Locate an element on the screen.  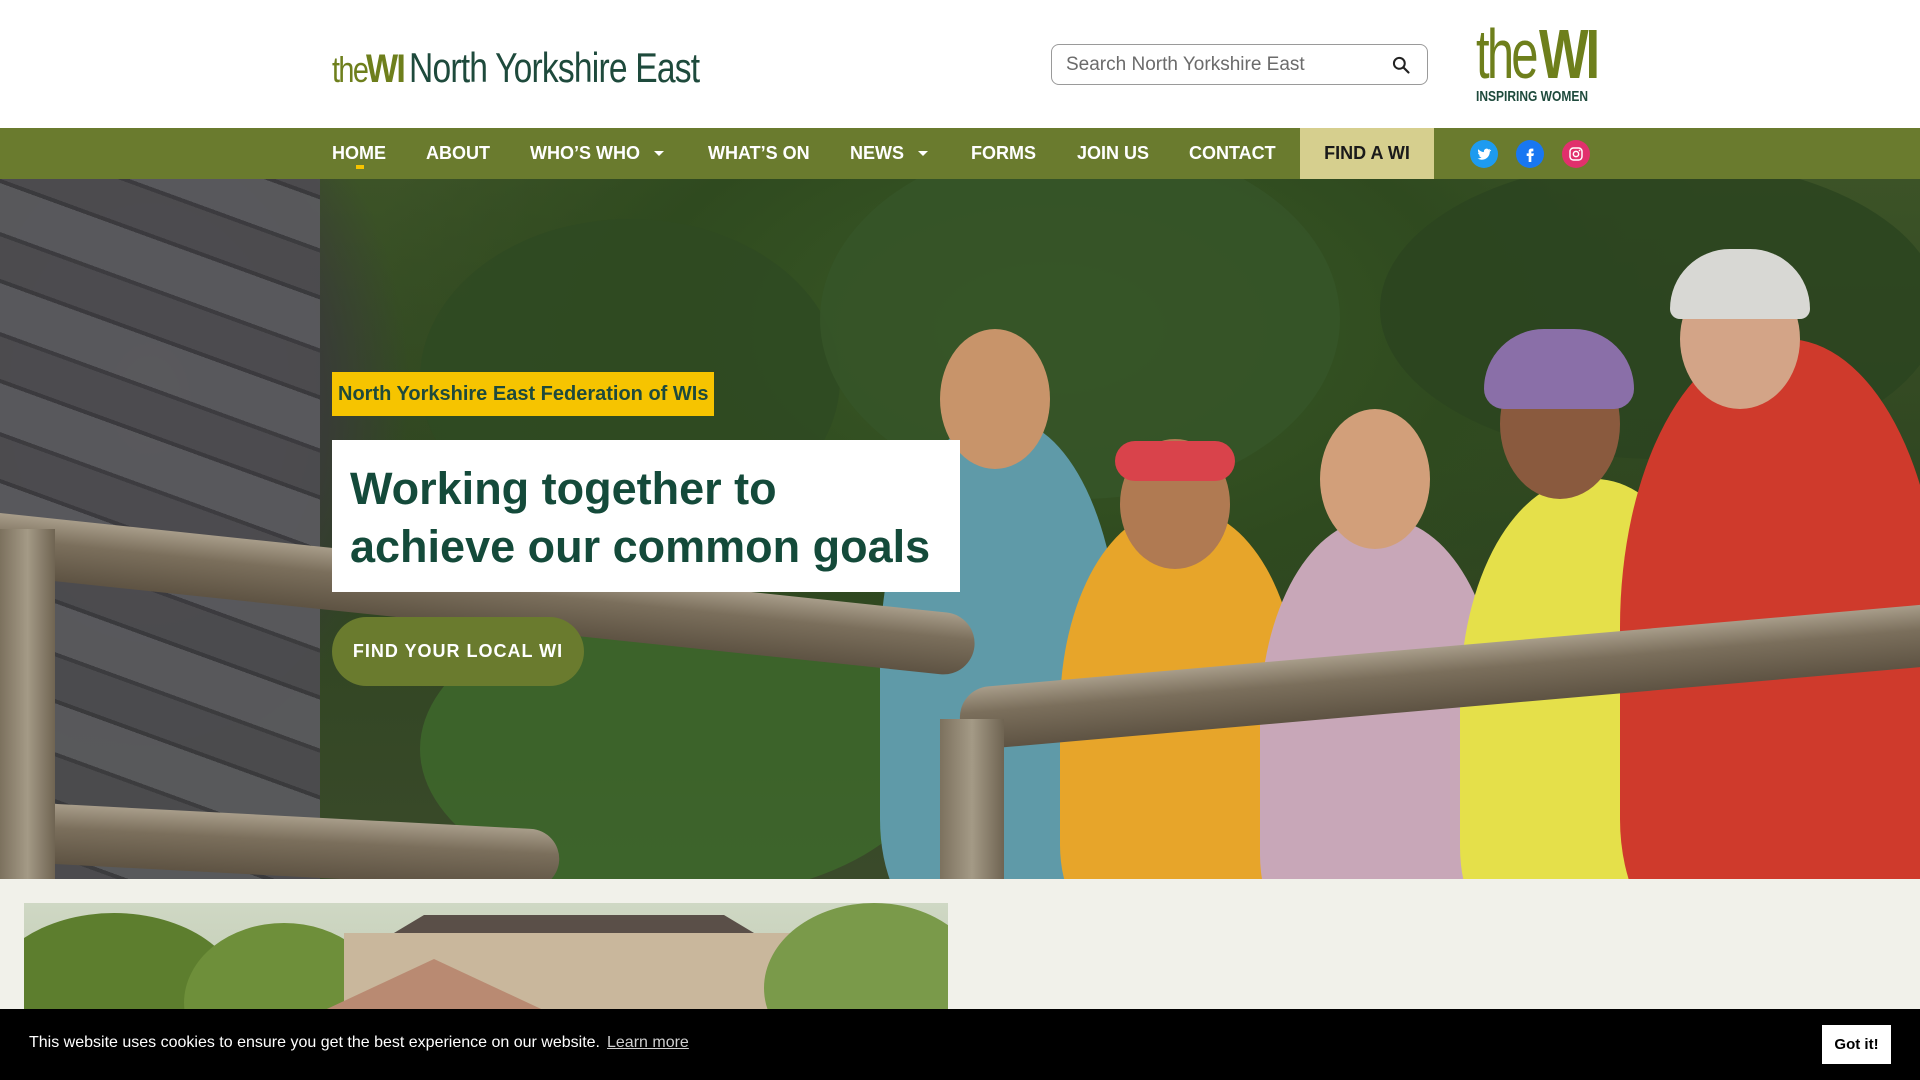
brand-wi: WI is located at coordinates (1569, 54).